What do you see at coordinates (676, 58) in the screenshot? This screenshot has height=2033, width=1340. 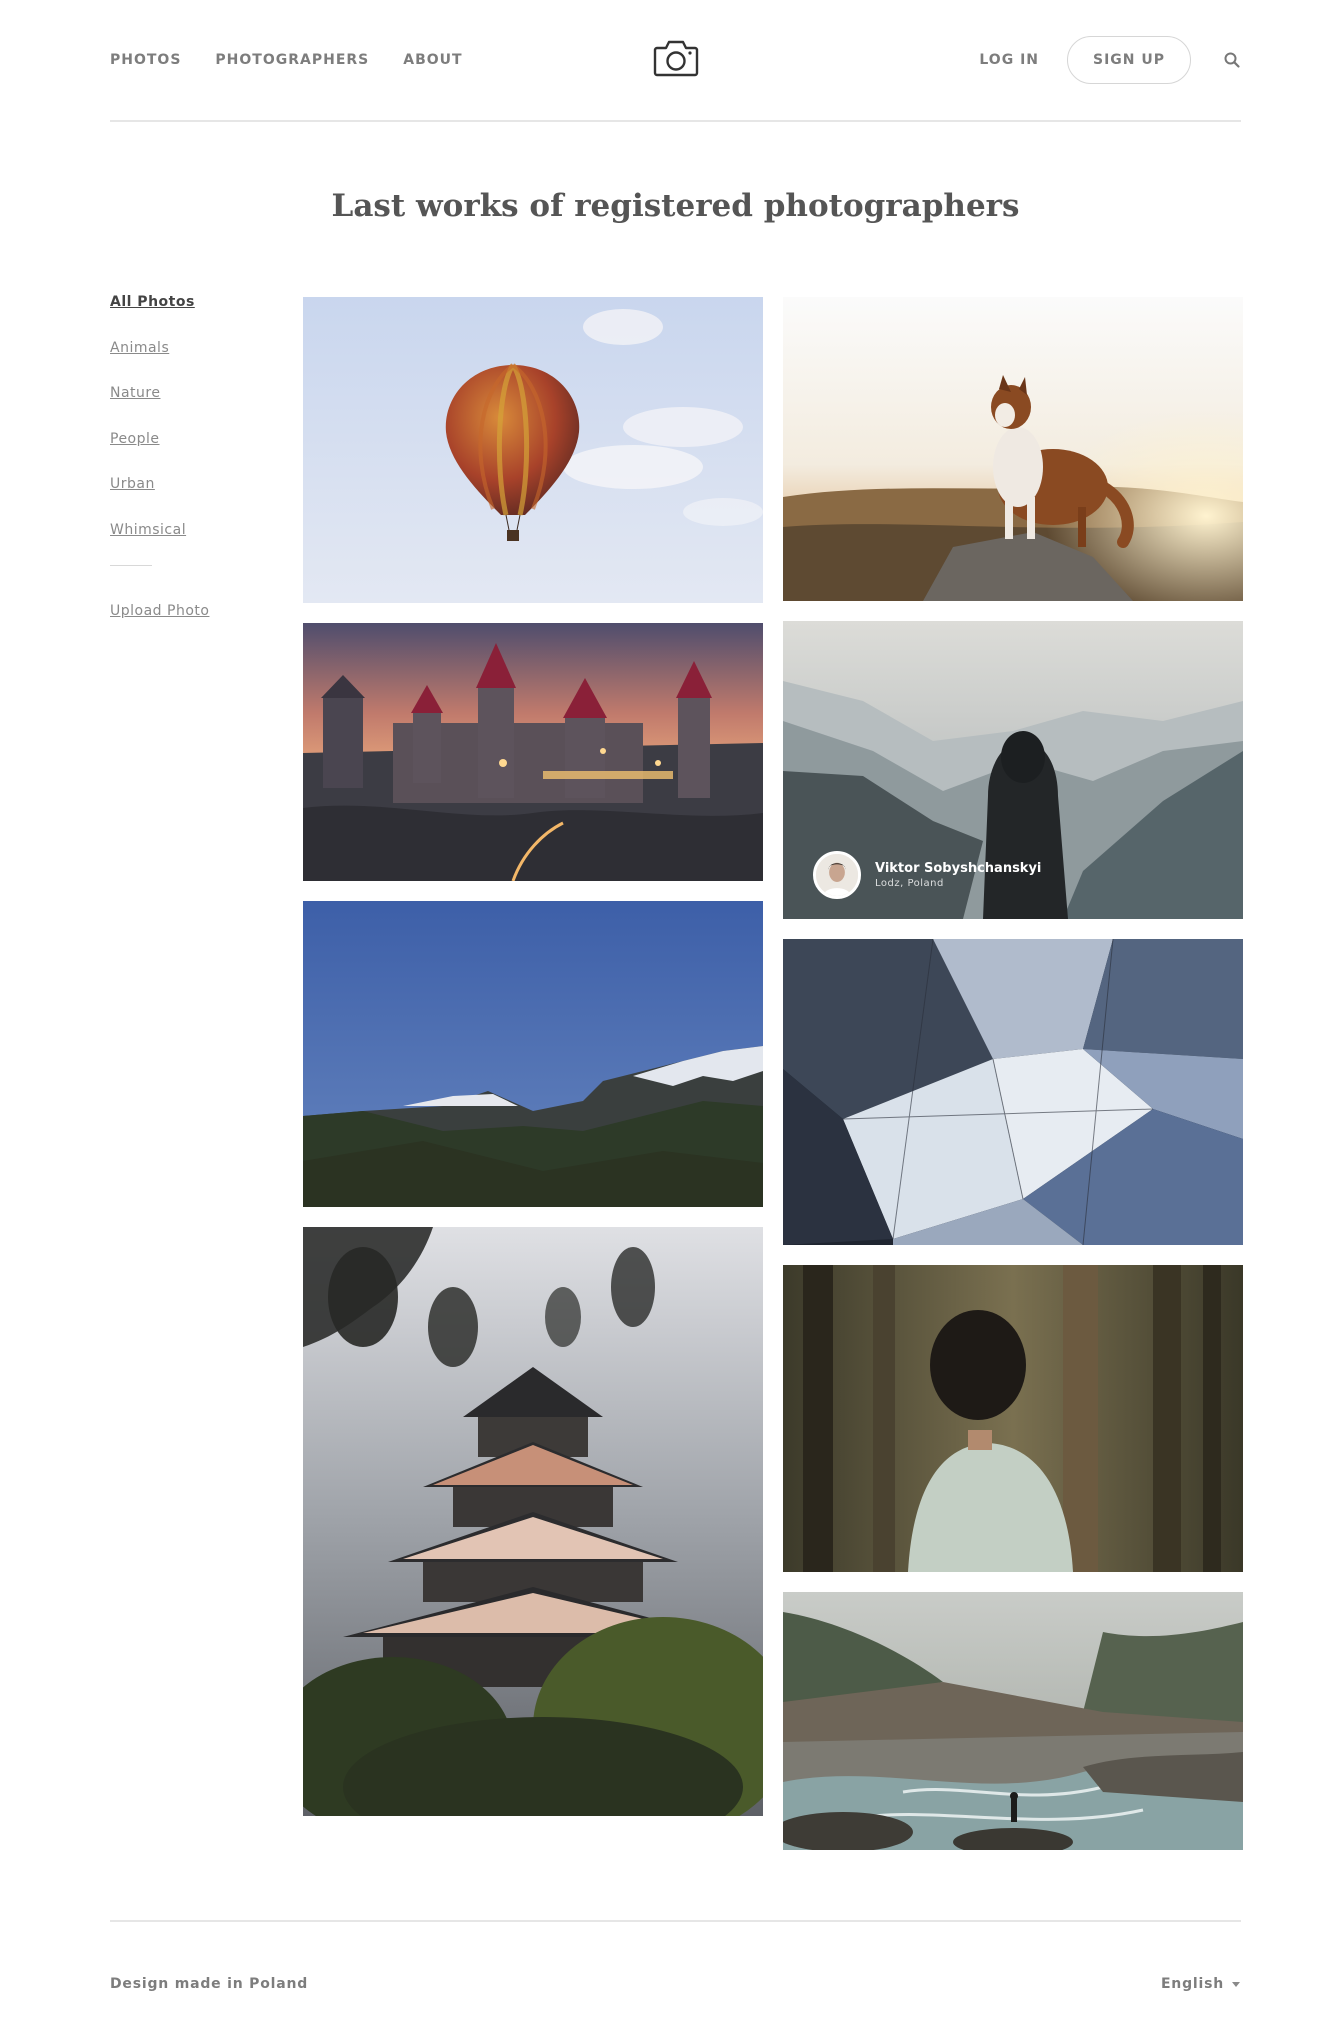 I see `camera-logo-icon` at bounding box center [676, 58].